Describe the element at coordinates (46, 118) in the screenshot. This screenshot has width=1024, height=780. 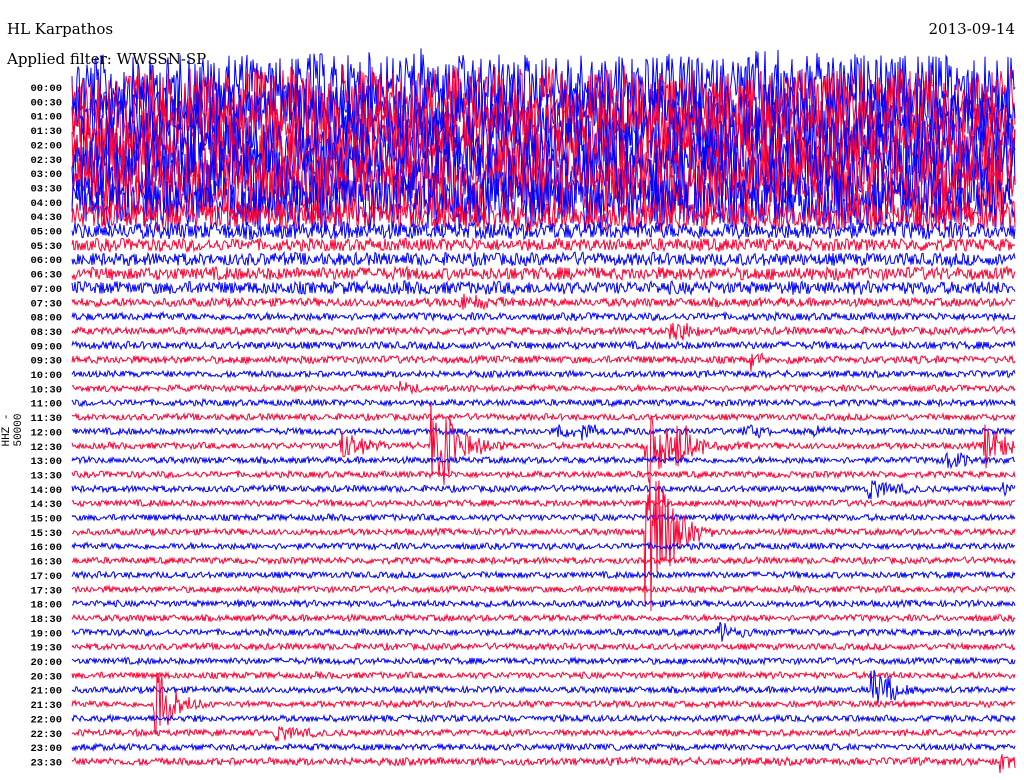
I see `trace-time-label: 01:00` at that location.